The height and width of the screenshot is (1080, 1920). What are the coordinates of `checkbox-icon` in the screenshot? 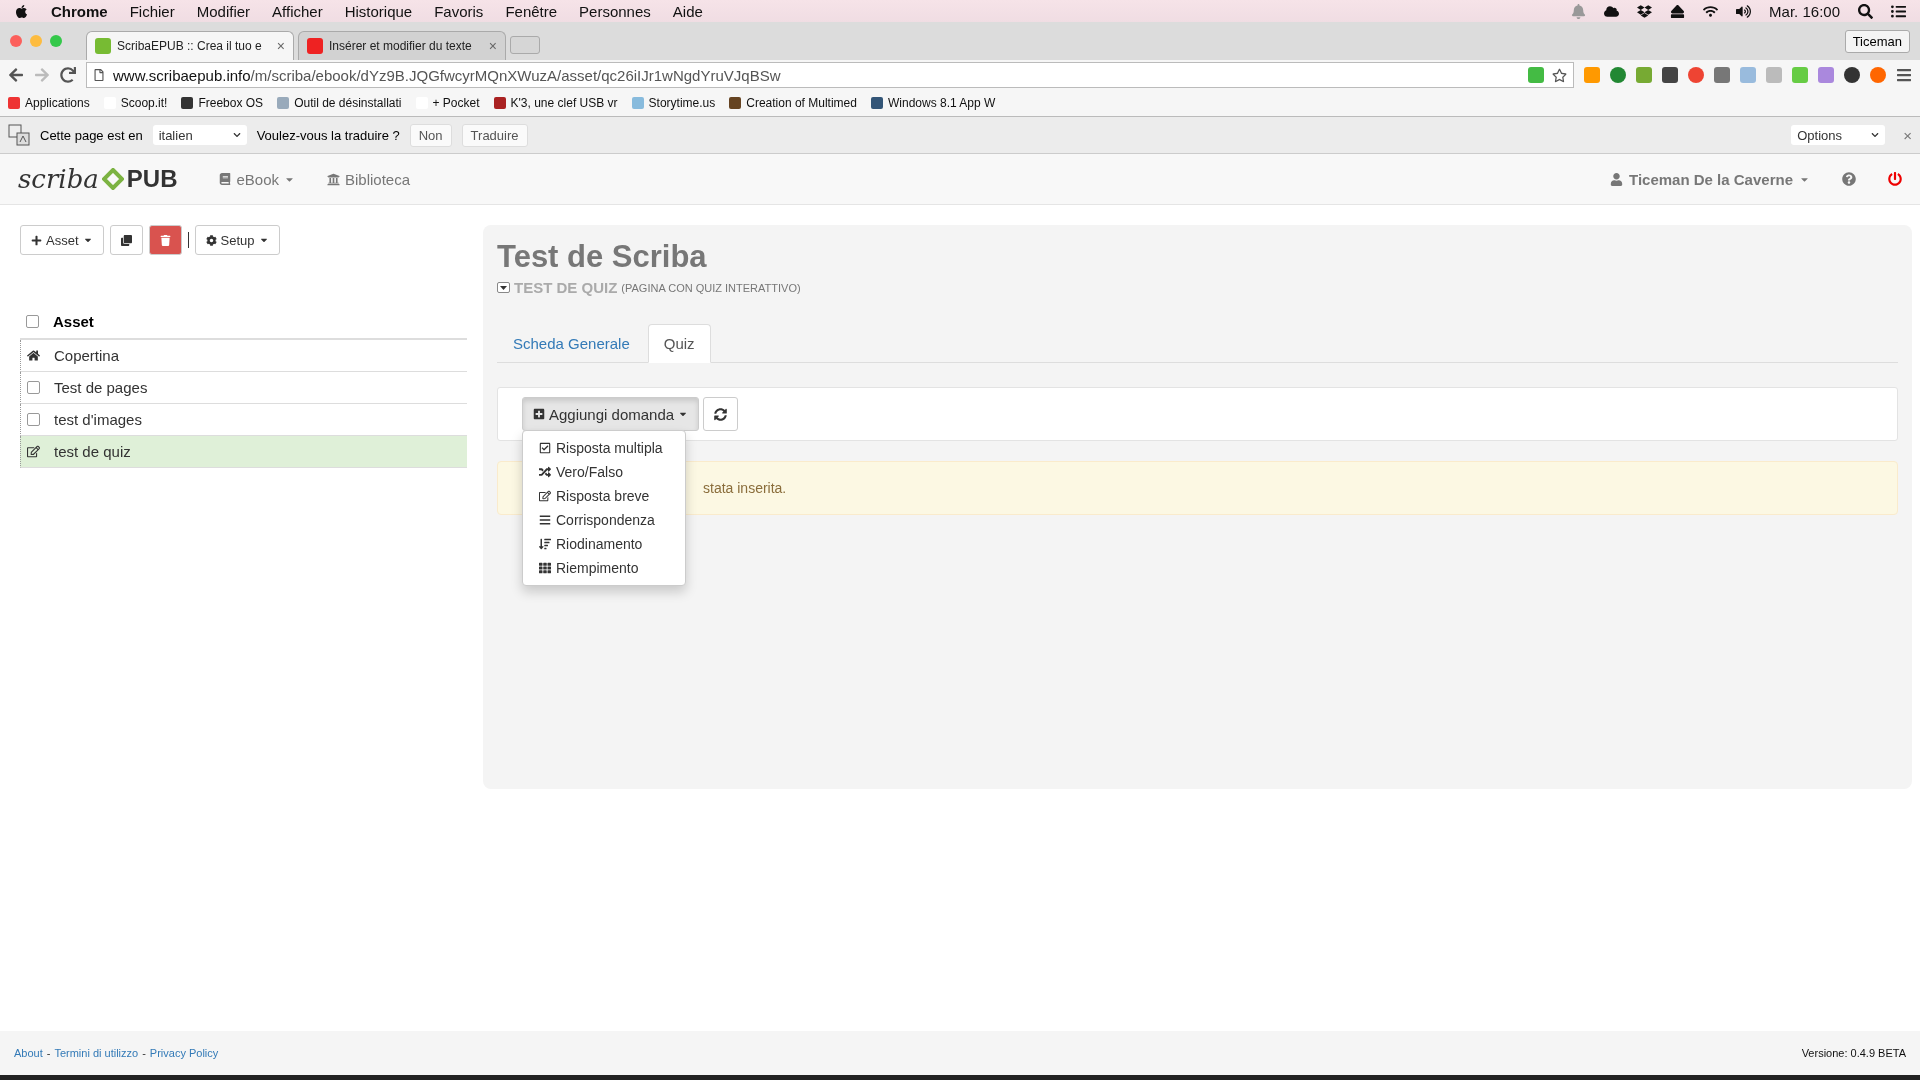 It's located at (545, 448).